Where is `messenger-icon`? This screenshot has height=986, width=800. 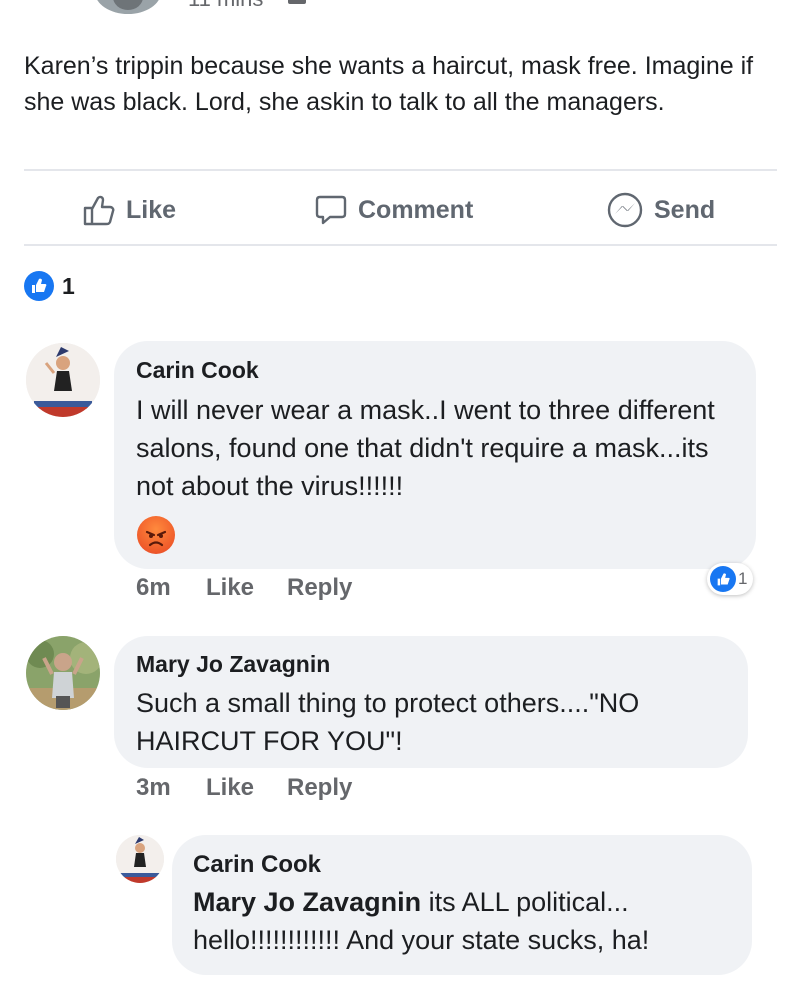
messenger-icon is located at coordinates (625, 210).